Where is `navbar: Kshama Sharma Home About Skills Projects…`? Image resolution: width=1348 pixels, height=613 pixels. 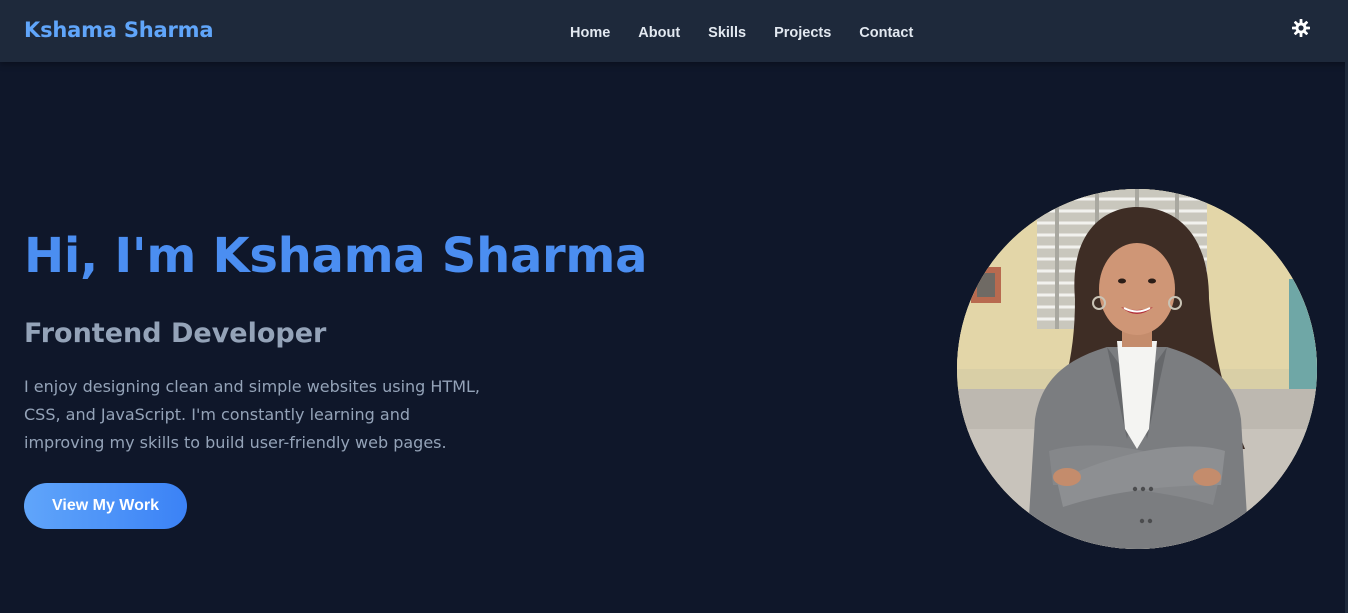 navbar: Kshama Sharma Home About Skills Projects… is located at coordinates (674, 31).